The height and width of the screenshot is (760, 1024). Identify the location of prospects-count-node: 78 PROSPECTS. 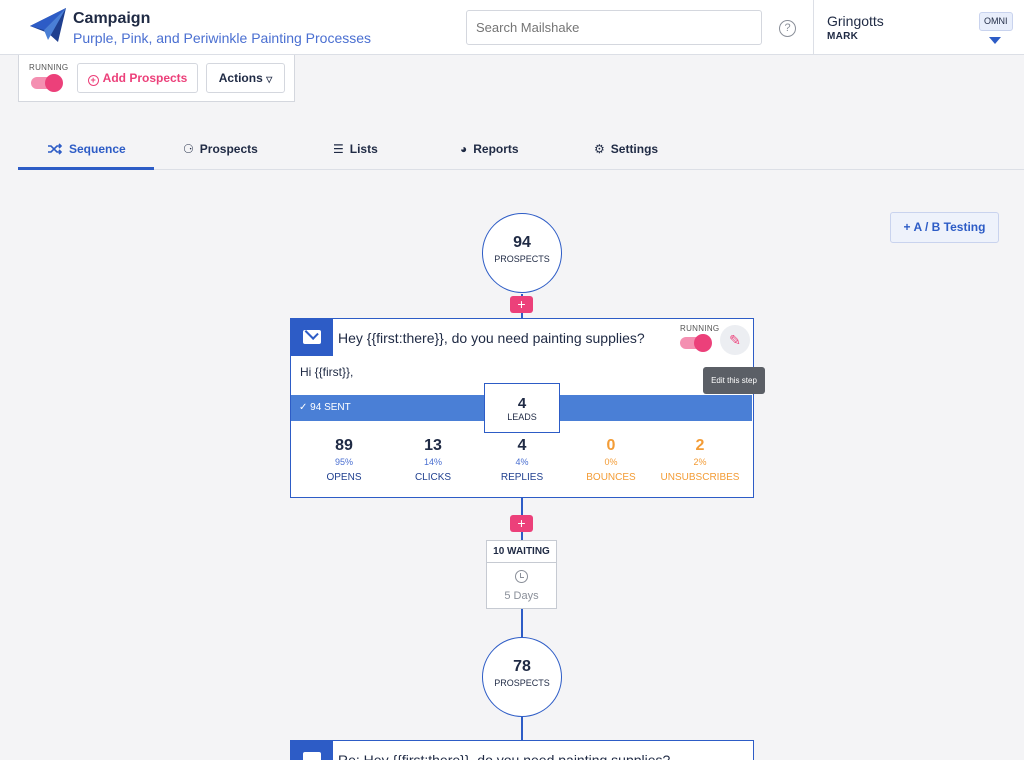
(522, 677).